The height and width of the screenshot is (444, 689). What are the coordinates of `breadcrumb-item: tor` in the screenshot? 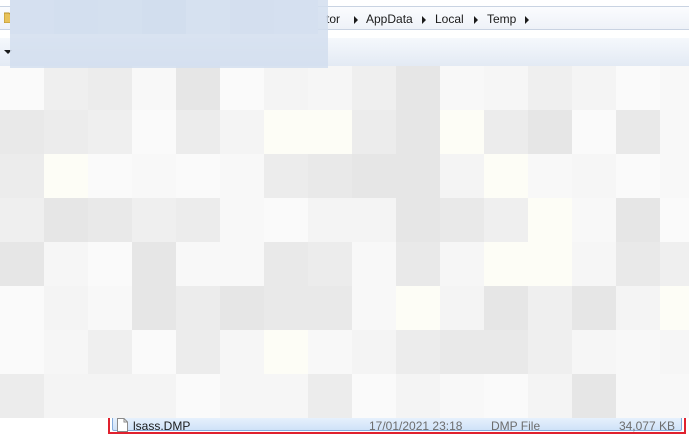 It's located at (333, 19).